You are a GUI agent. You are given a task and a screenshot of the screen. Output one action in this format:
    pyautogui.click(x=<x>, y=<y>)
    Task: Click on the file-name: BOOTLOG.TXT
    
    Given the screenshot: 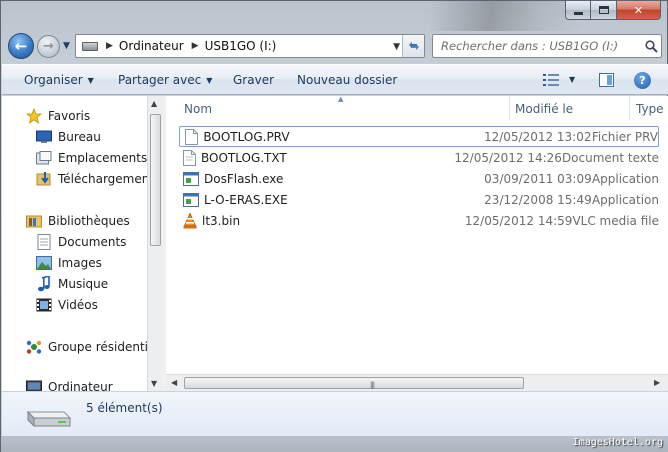 What is the action you would take?
    pyautogui.click(x=244, y=157)
    